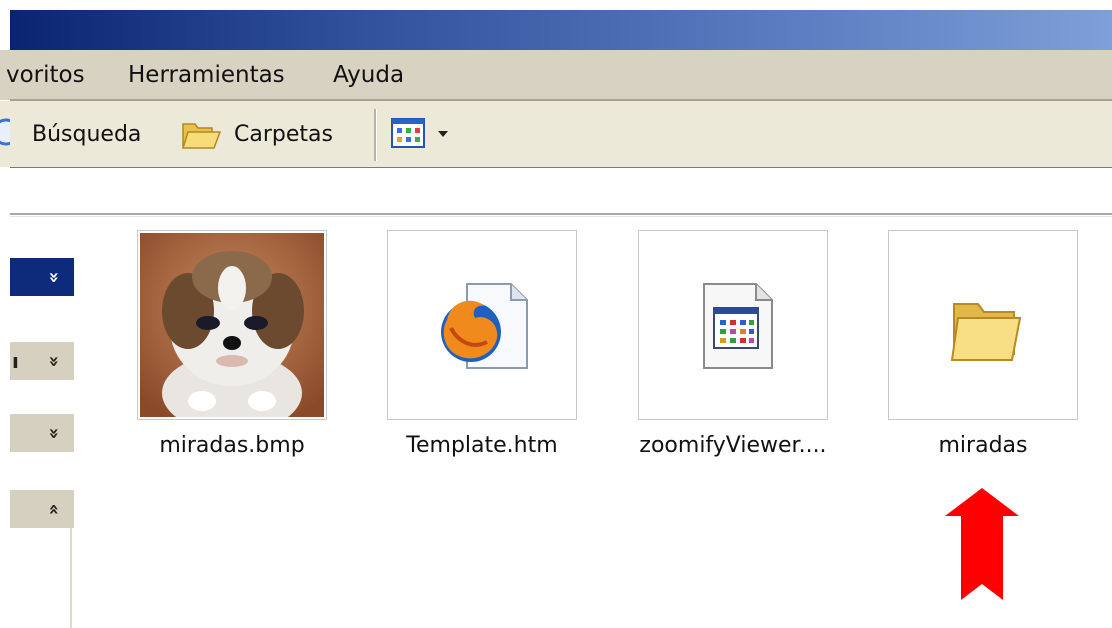 The width and height of the screenshot is (1112, 628). Describe the element at coordinates (71, 578) in the screenshot. I see `task-pane-border` at that location.